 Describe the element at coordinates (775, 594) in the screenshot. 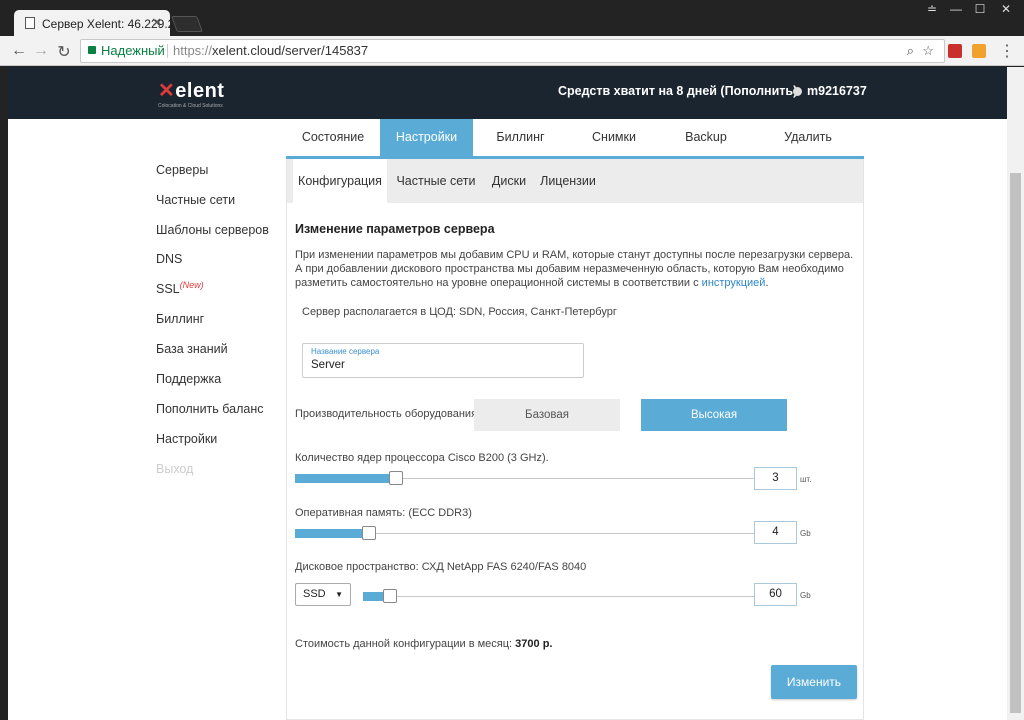

I see `disk-size-input: 60` at that location.